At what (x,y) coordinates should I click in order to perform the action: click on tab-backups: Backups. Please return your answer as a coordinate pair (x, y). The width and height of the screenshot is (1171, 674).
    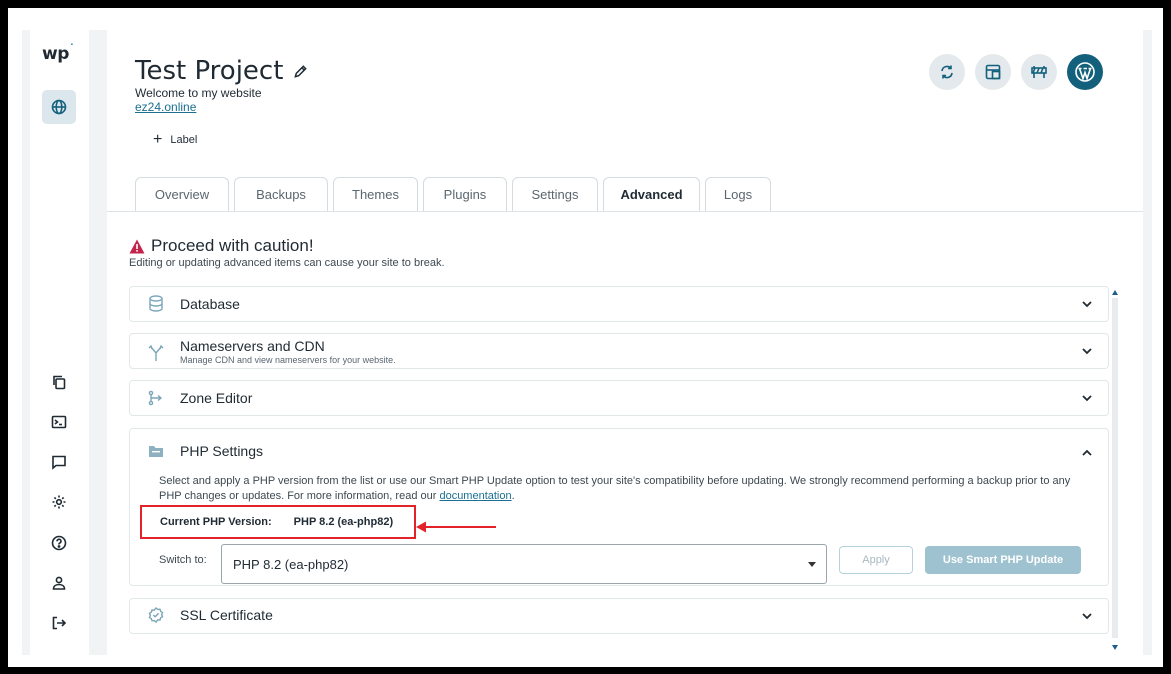
    Looking at the image, I should click on (281, 194).